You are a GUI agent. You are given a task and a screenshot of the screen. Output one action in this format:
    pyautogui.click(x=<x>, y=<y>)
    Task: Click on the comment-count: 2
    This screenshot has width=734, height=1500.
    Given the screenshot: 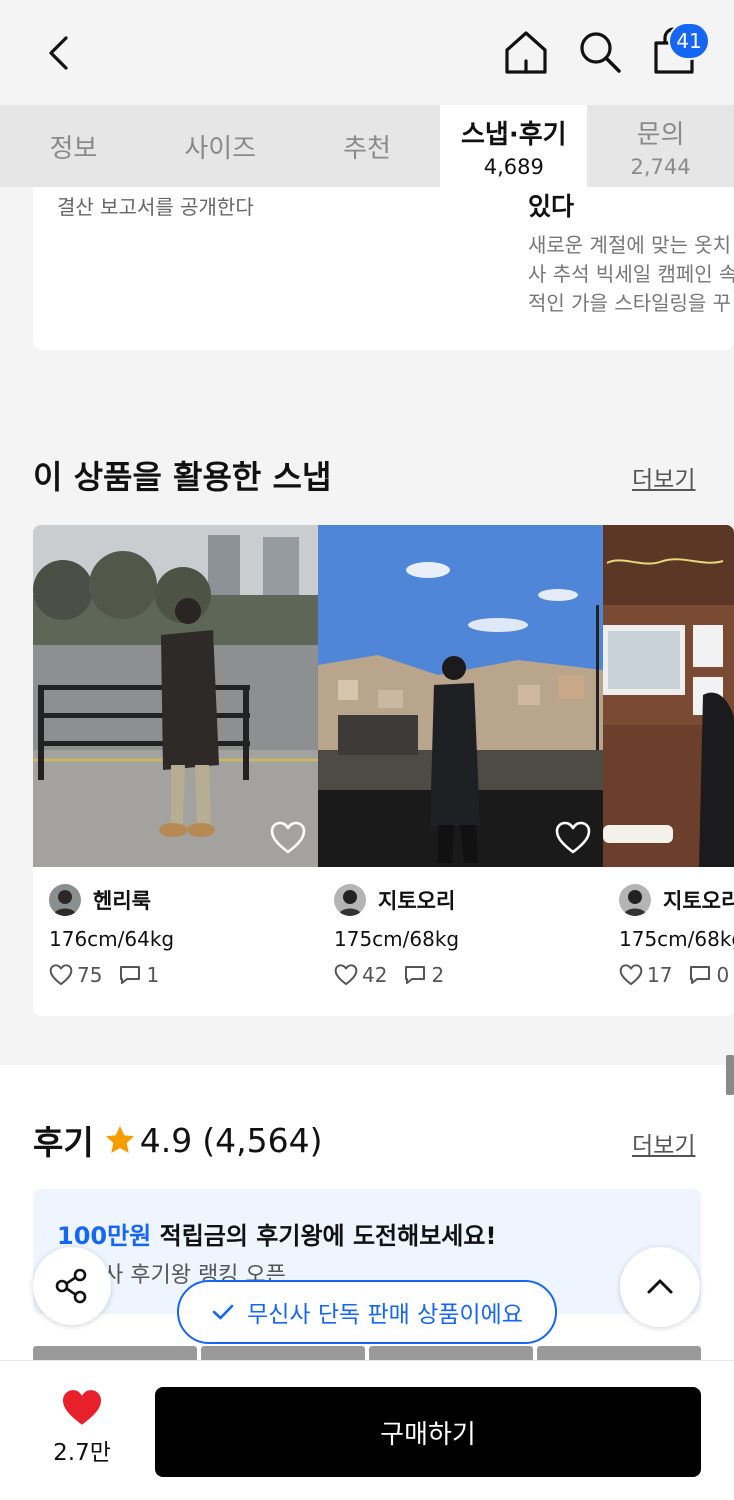 What is the action you would take?
    pyautogui.click(x=438, y=975)
    